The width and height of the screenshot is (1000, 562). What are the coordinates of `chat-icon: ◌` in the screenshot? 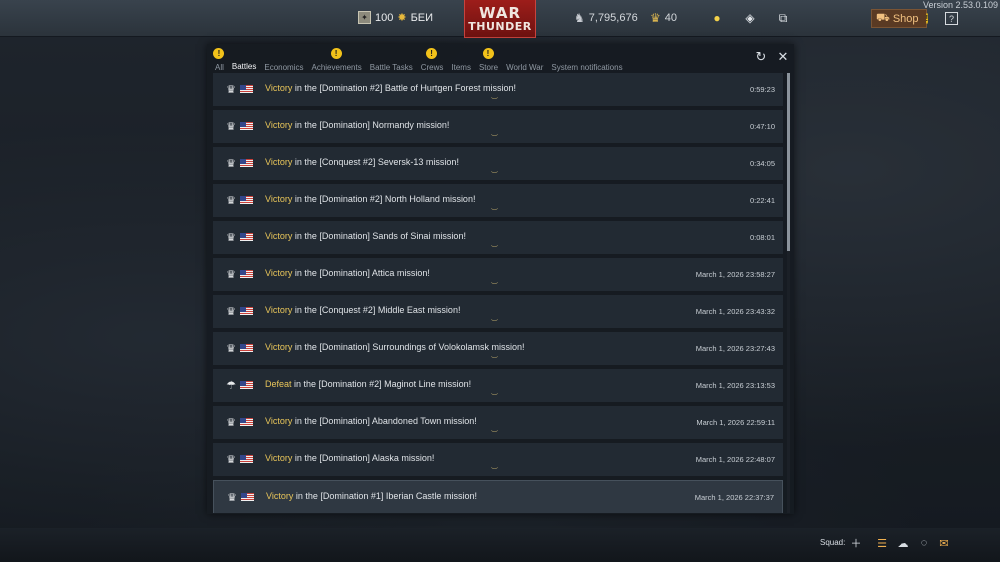 It's located at (924, 543).